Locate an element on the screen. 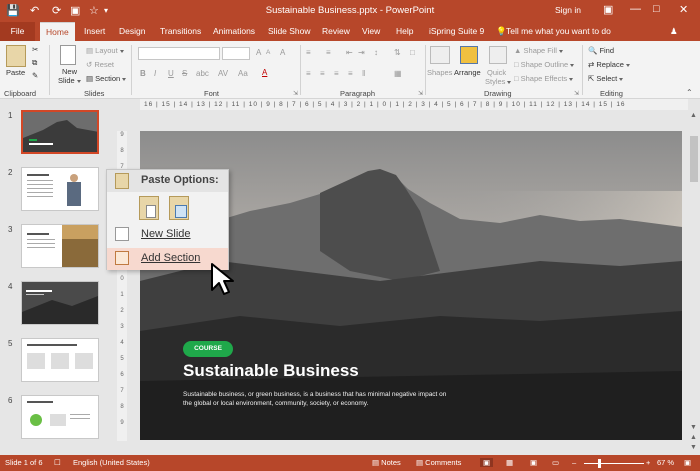 This screenshot has width=700, height=471. minimize-icon: — is located at coordinates (635, 9).